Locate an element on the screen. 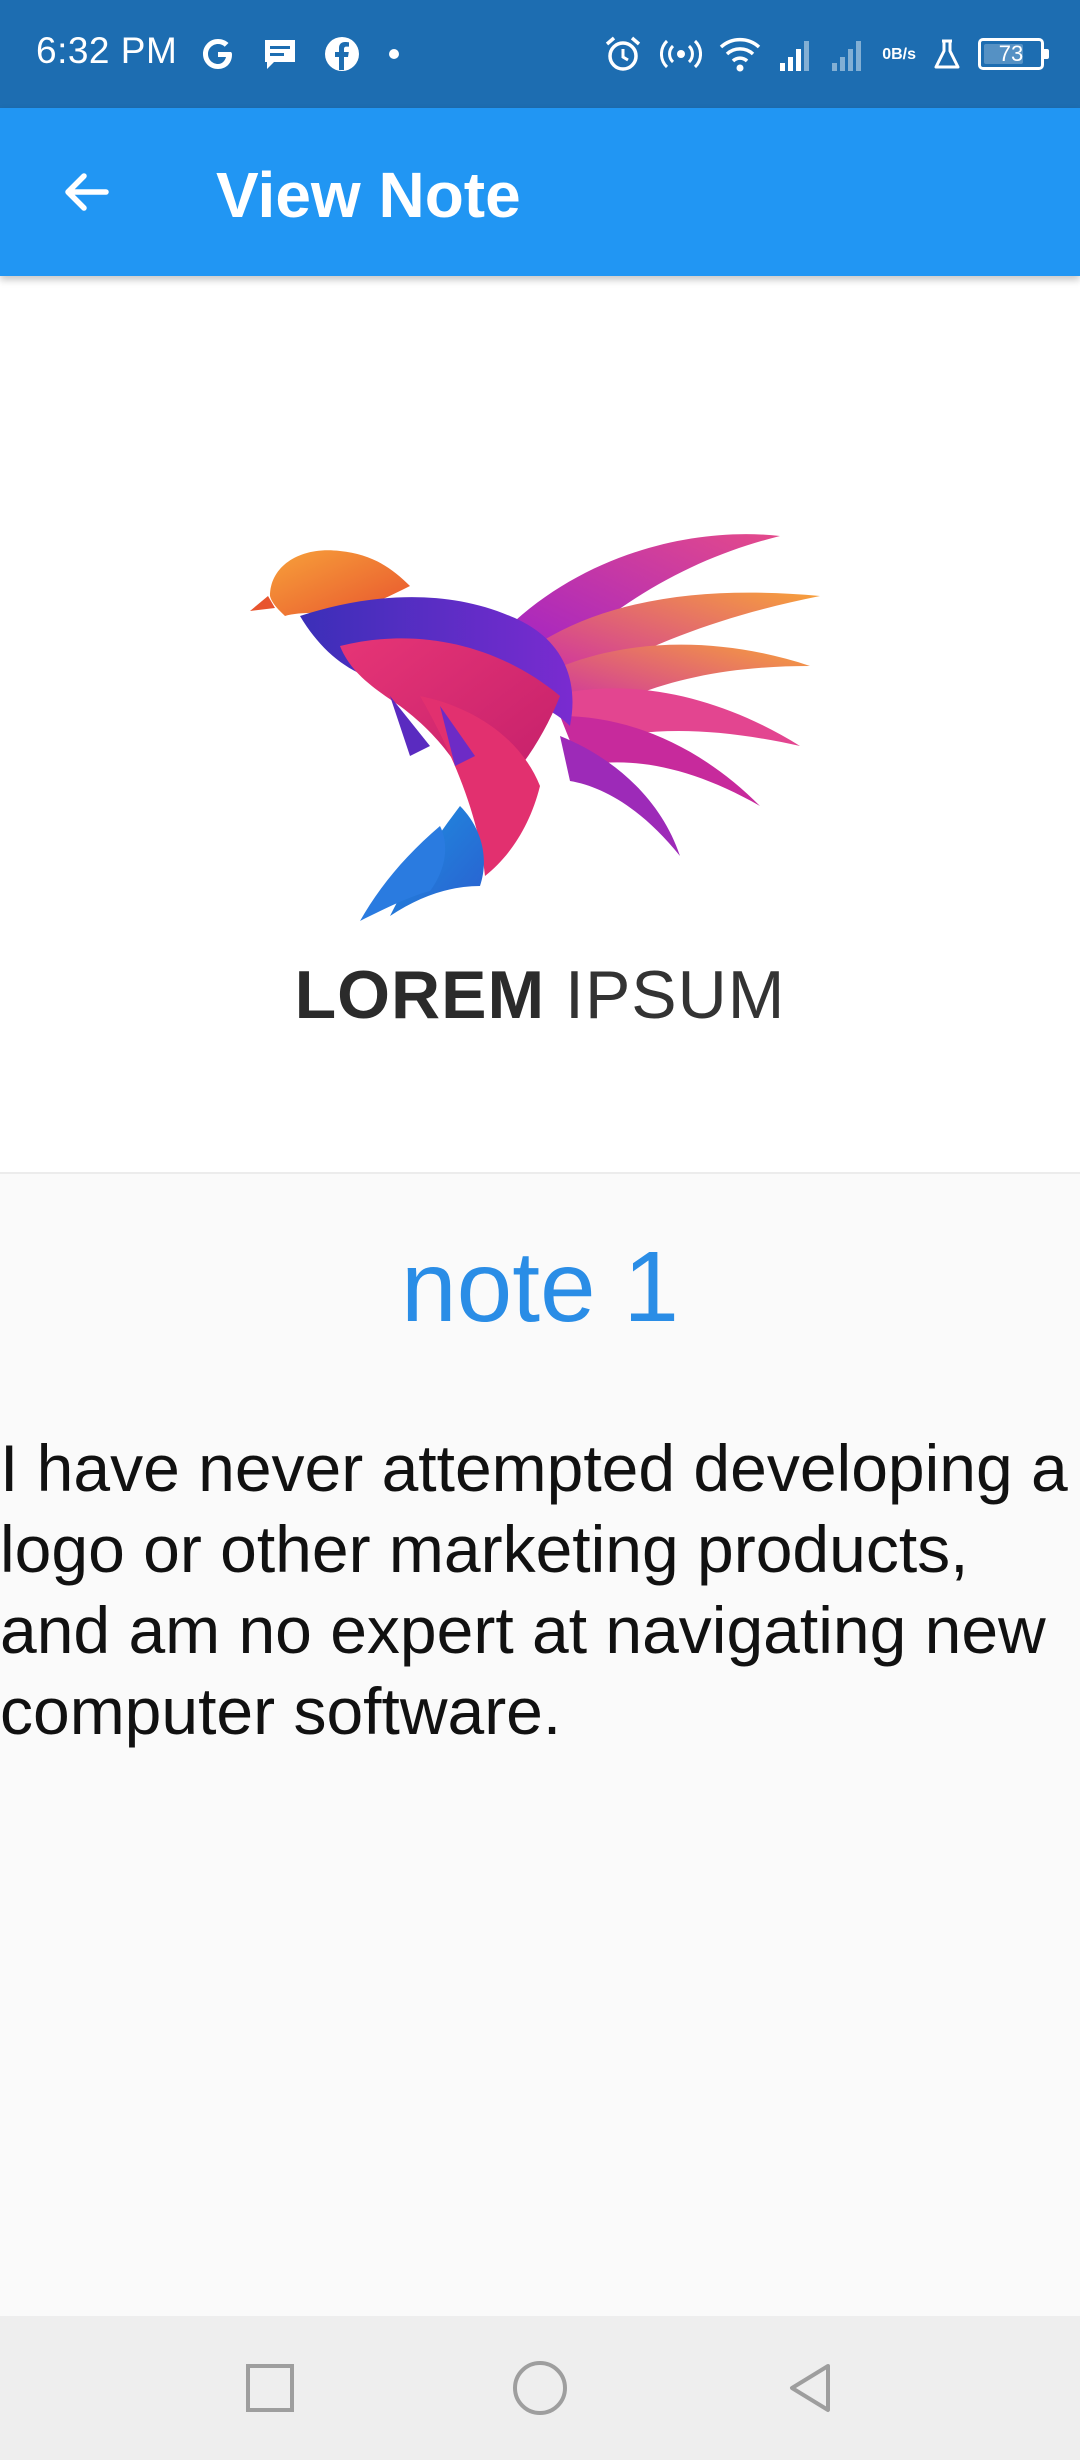  google-icon is located at coordinates (218, 54).